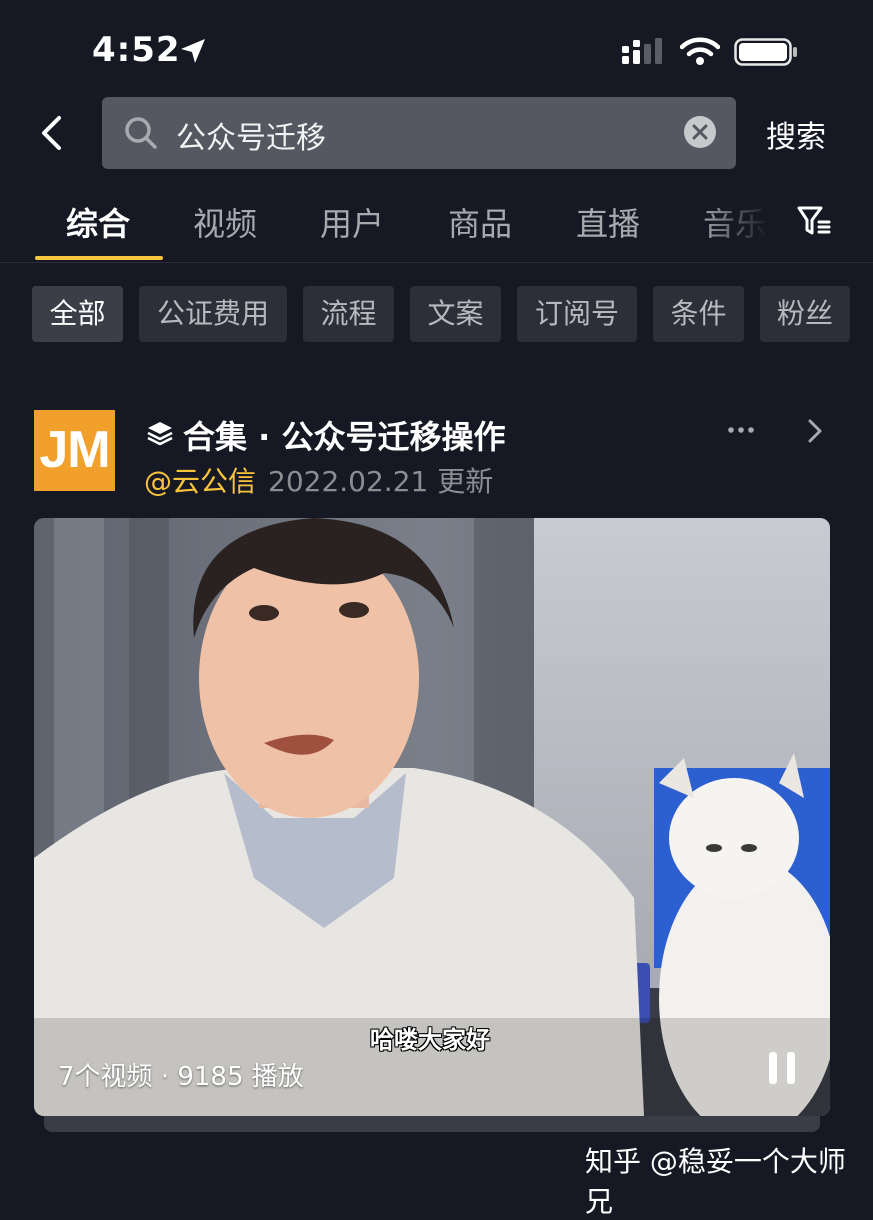 The height and width of the screenshot is (1220, 873). What do you see at coordinates (741, 430) in the screenshot?
I see `more-icon` at bounding box center [741, 430].